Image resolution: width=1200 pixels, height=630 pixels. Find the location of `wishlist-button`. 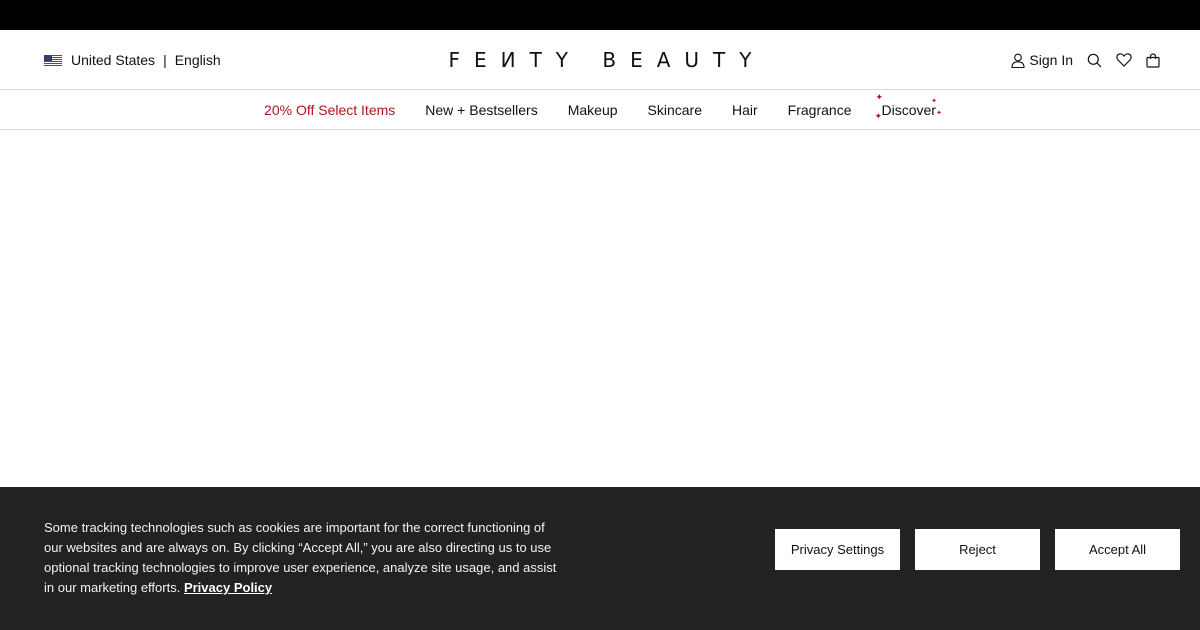

wishlist-button is located at coordinates (1124, 60).